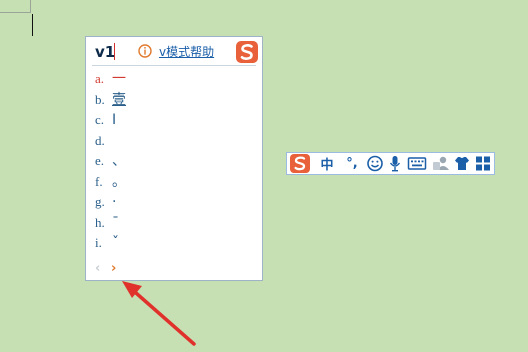  I want to click on candidate-key: f., so click(99, 181).